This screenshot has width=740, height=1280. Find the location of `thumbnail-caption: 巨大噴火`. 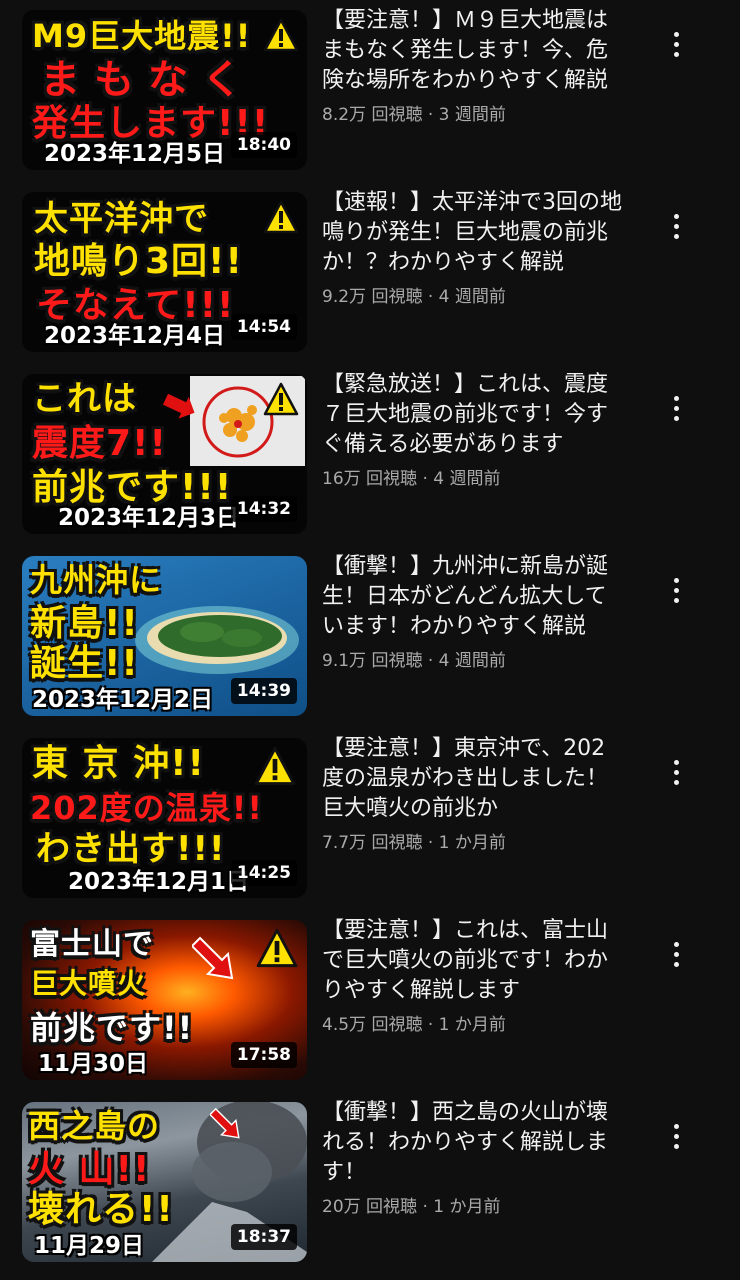

thumbnail-caption: 巨大噴火 is located at coordinates (88, 983).